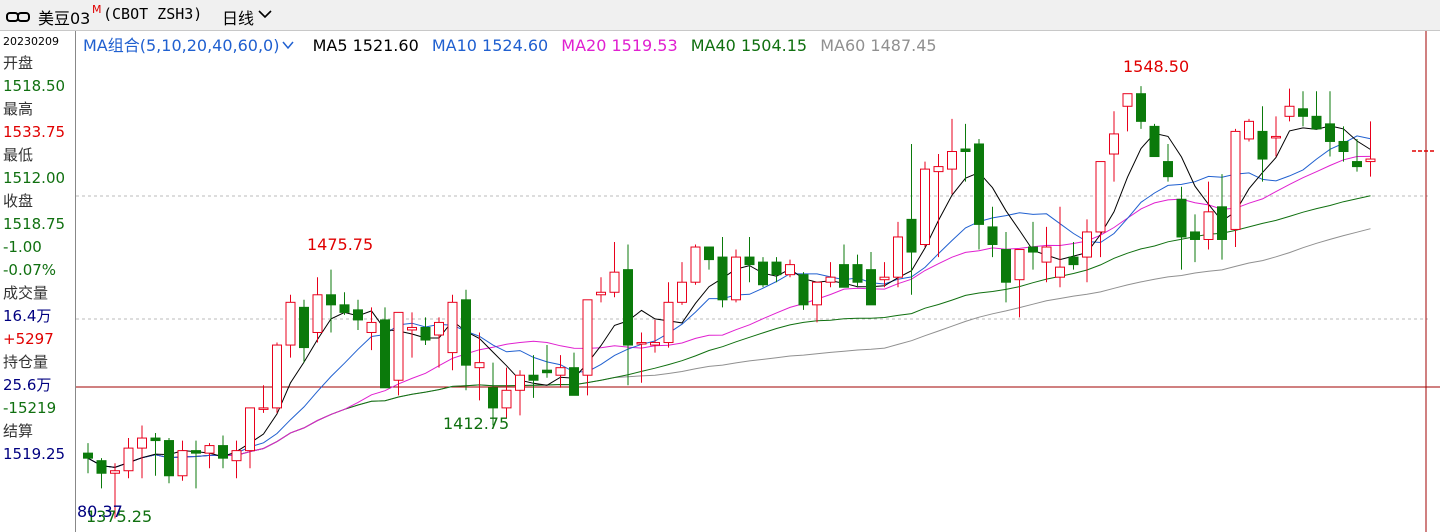  I want to click on open-value: 1518.50, so click(34, 86).